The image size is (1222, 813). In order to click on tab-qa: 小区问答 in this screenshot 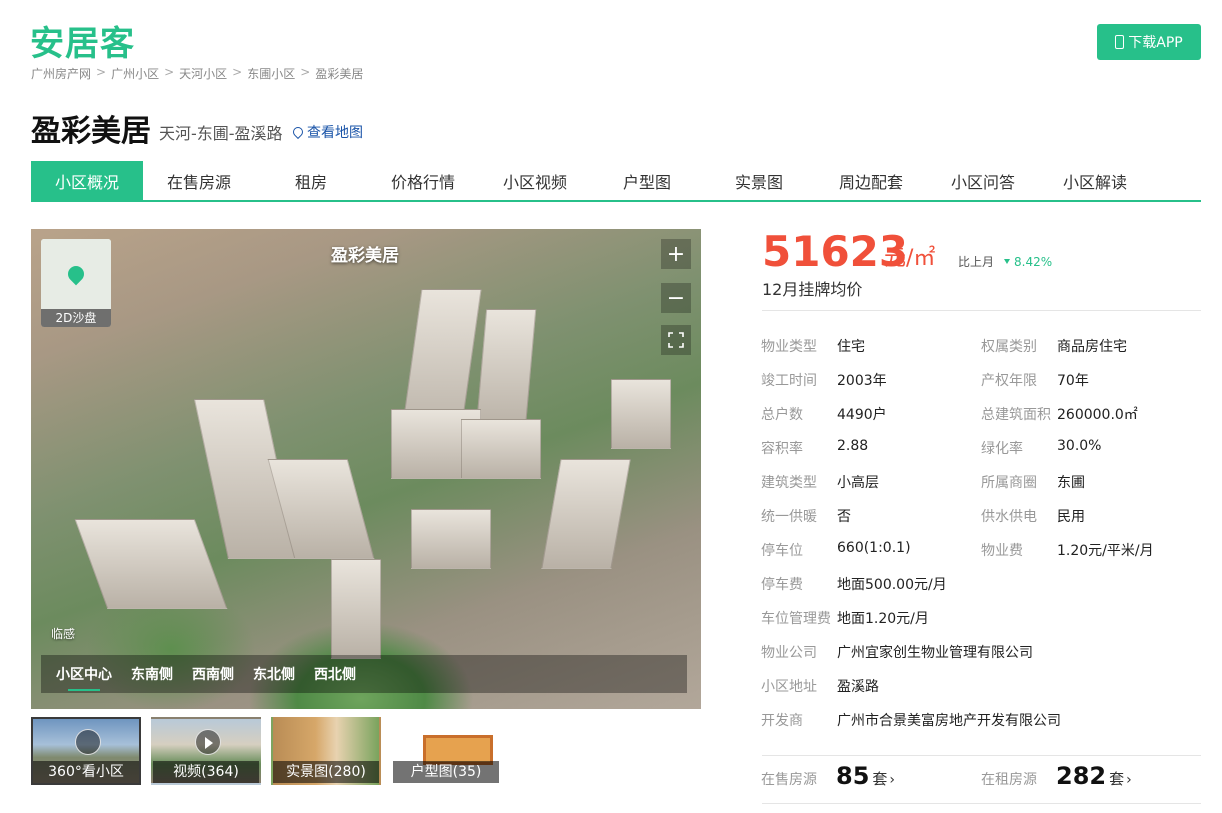, I will do `click(983, 180)`.